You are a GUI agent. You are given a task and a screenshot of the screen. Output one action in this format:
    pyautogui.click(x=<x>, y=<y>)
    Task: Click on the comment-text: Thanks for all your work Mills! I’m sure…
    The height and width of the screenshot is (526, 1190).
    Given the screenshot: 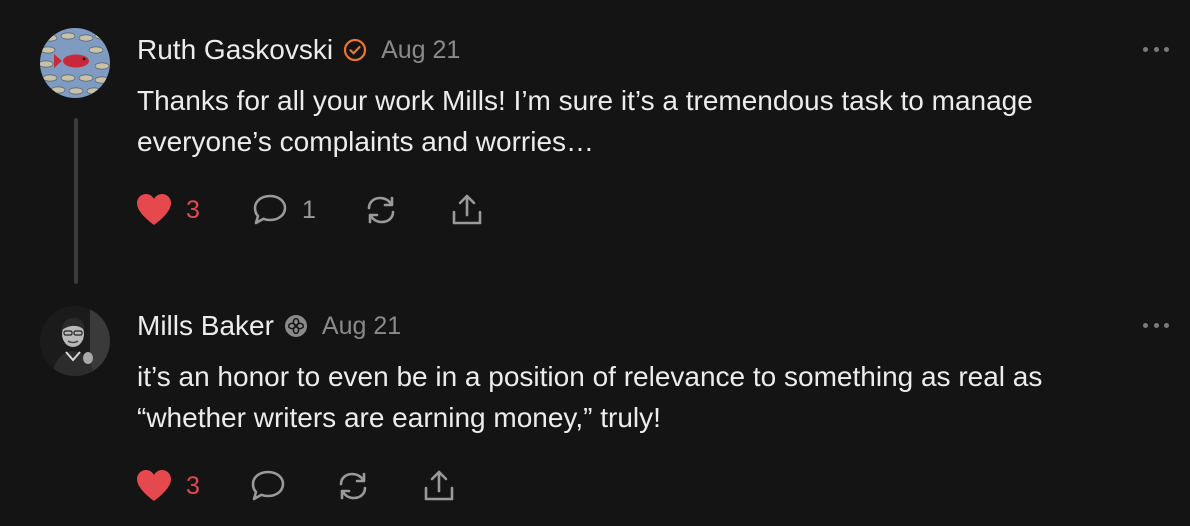 What is the action you would take?
    pyautogui.click(x=585, y=121)
    